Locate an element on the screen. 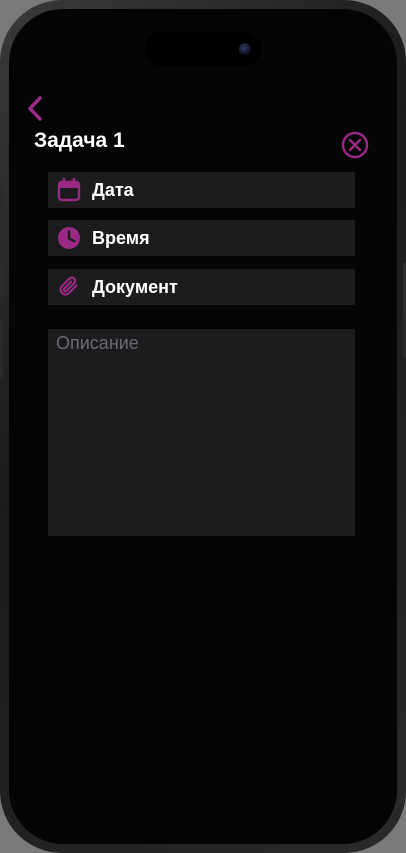 Image resolution: width=406 pixels, height=853 pixels. back-button is located at coordinates (37, 109).